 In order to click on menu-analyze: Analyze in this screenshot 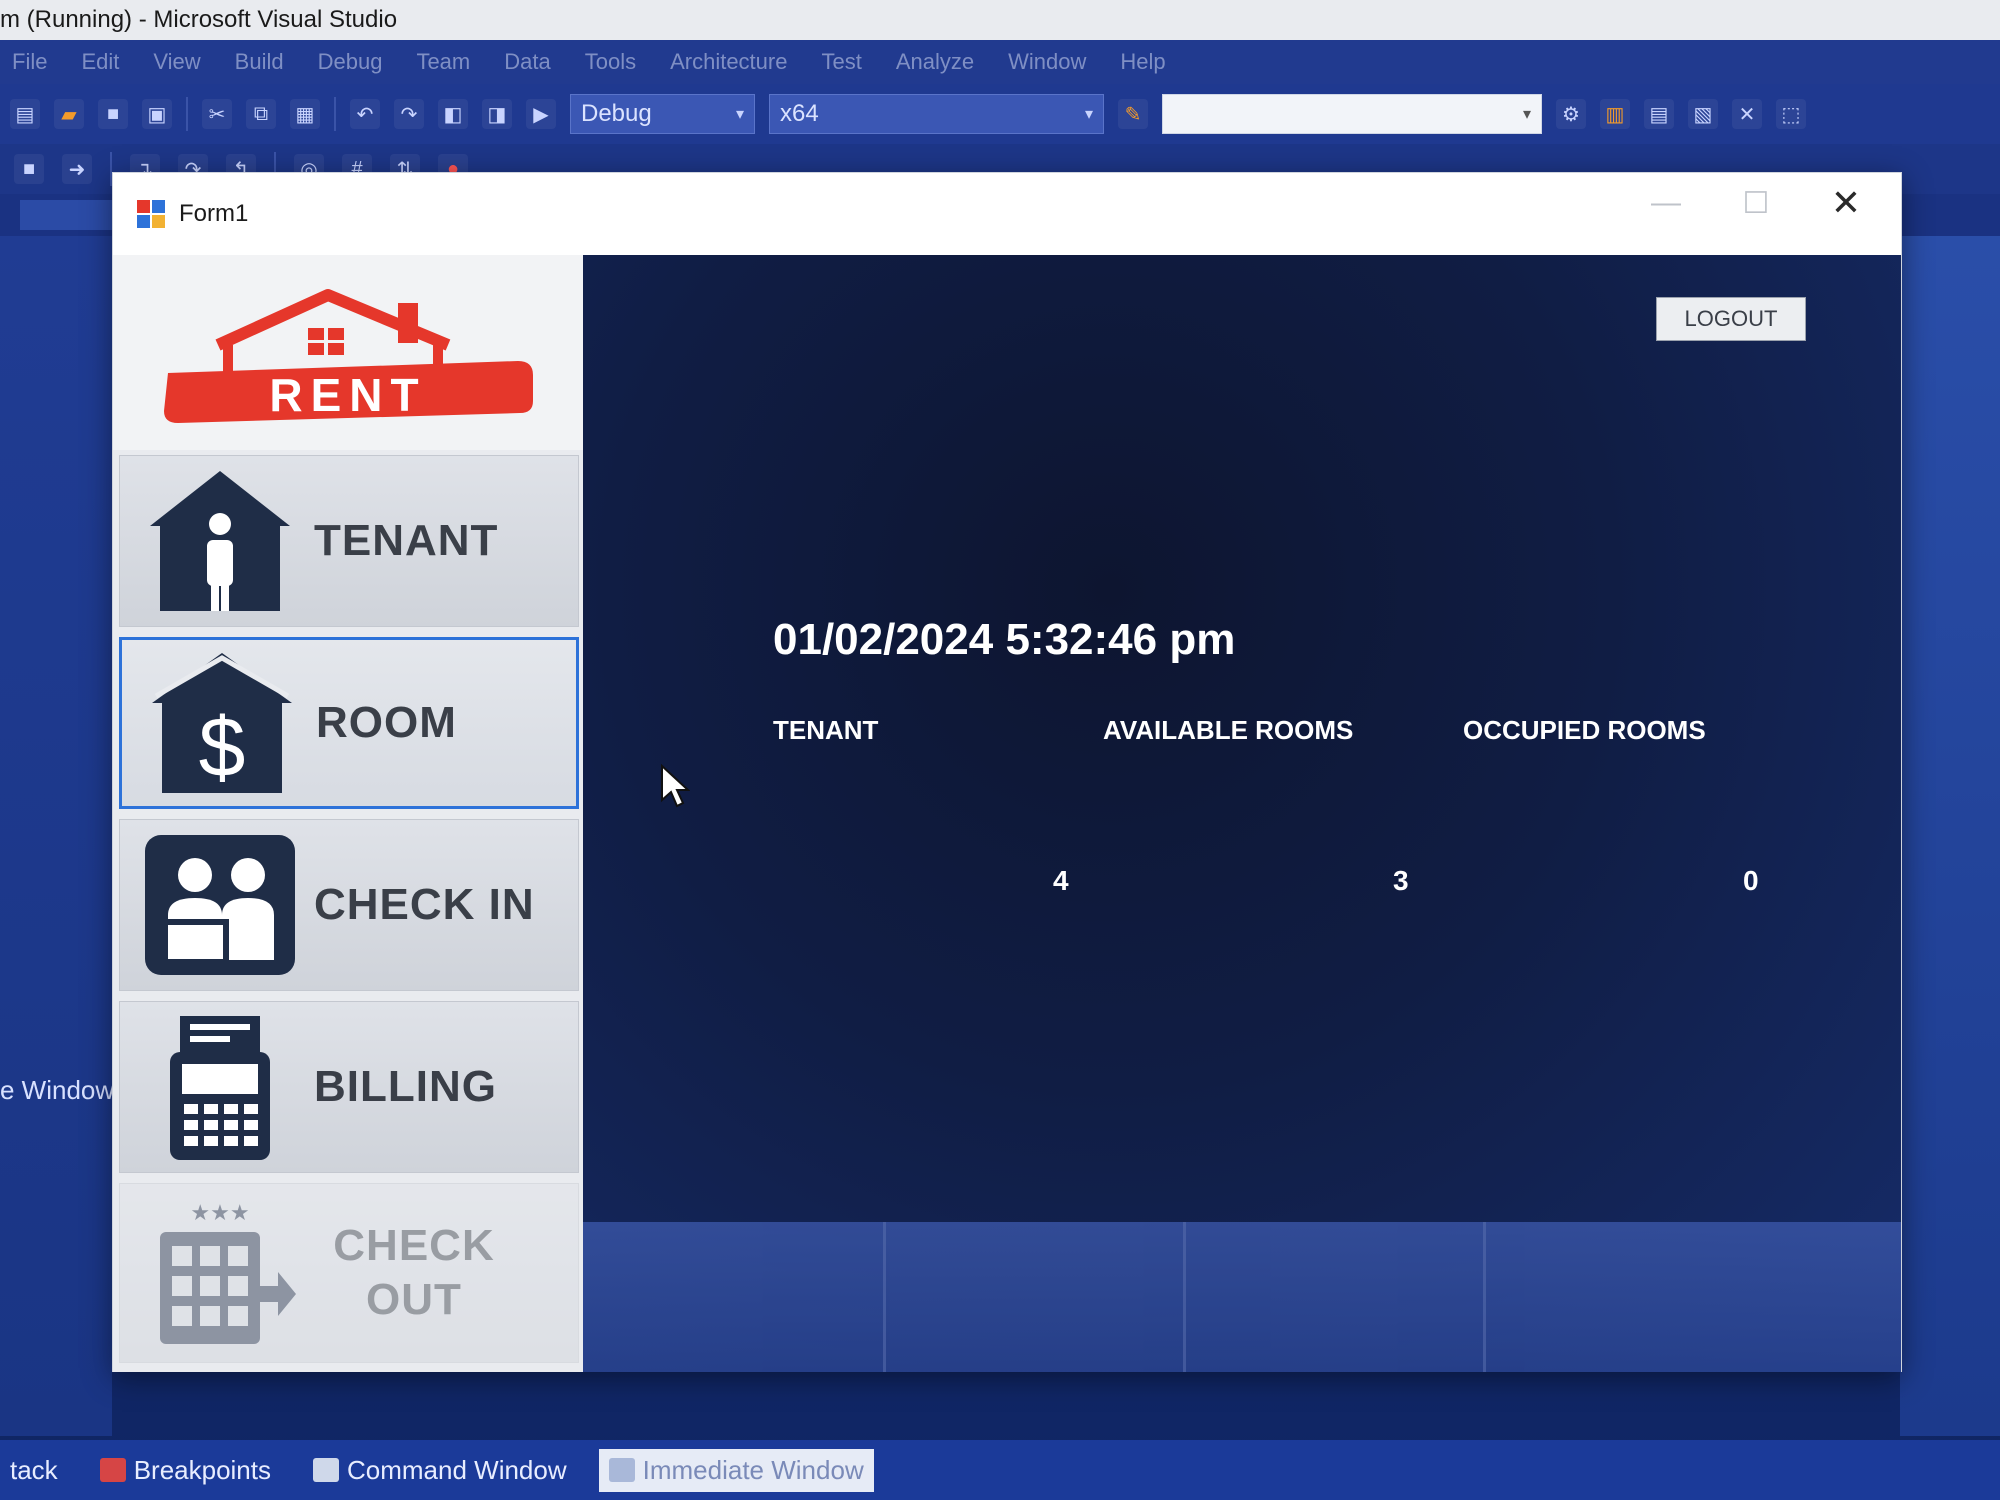, I will do `click(935, 62)`.